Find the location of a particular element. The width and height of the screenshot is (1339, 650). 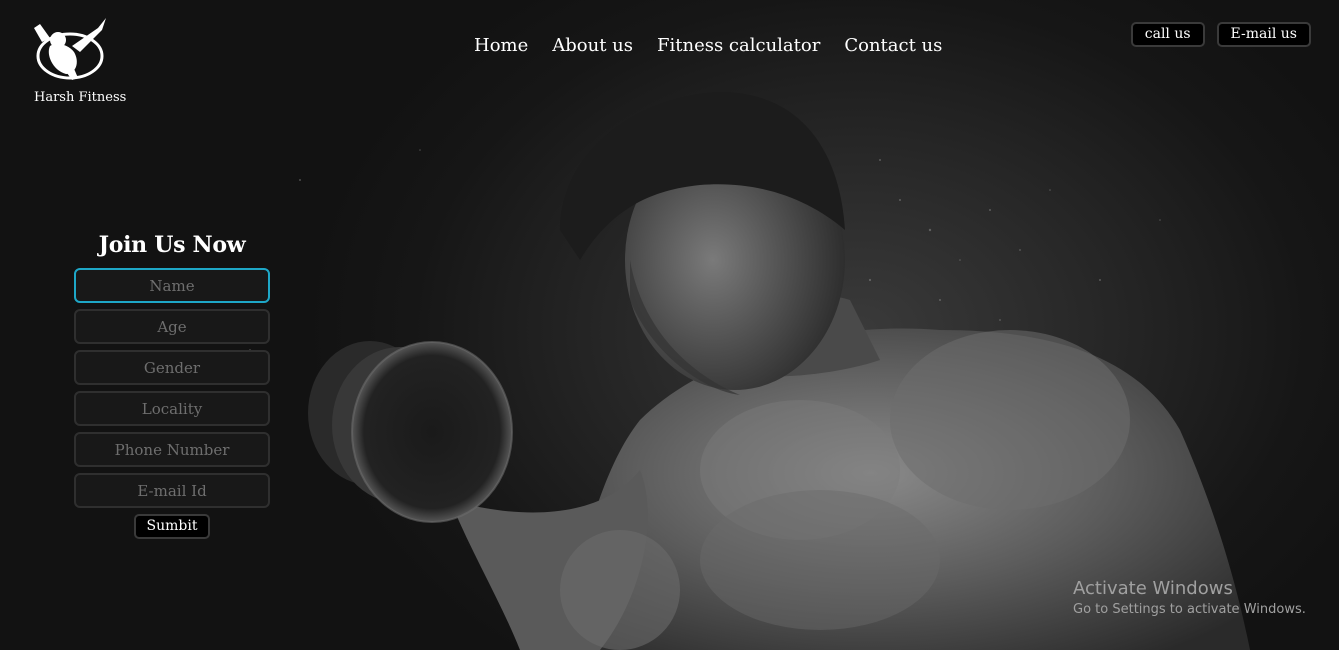

contact-buttons: call us E-mail us is located at coordinates (1220, 34).